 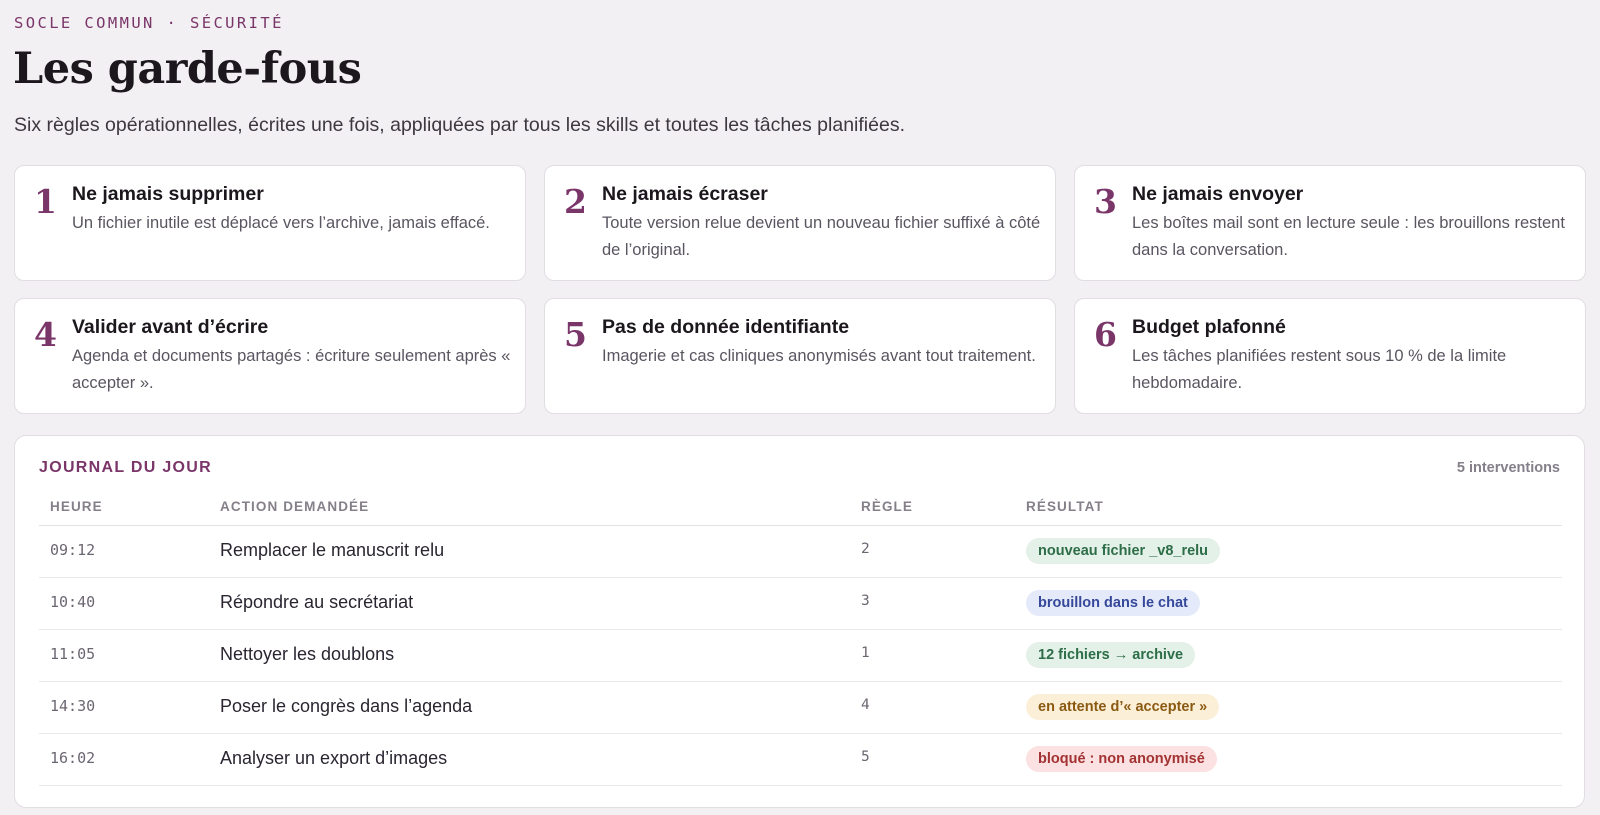 What do you see at coordinates (45, 334) in the screenshot?
I see `rule-number: 4` at bounding box center [45, 334].